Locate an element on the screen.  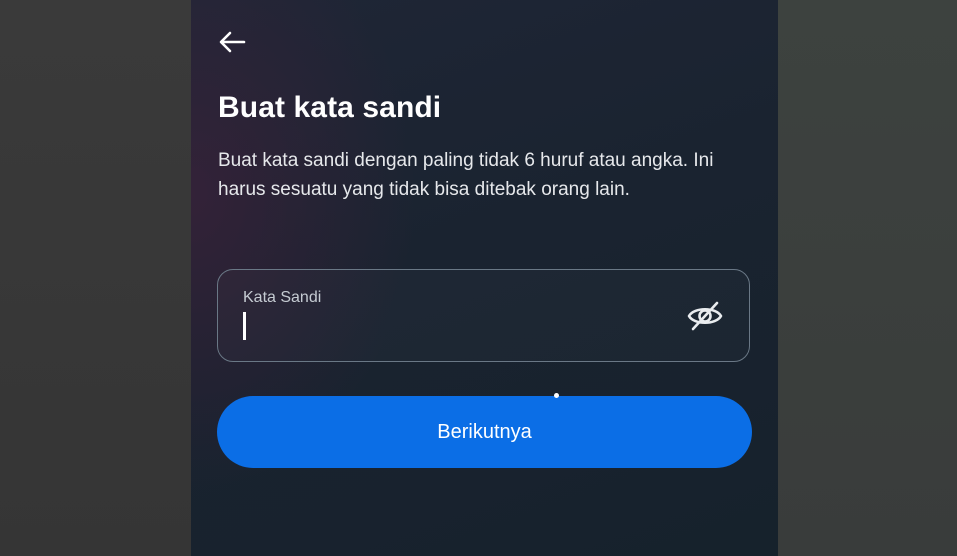
text-cursor is located at coordinates (244, 326).